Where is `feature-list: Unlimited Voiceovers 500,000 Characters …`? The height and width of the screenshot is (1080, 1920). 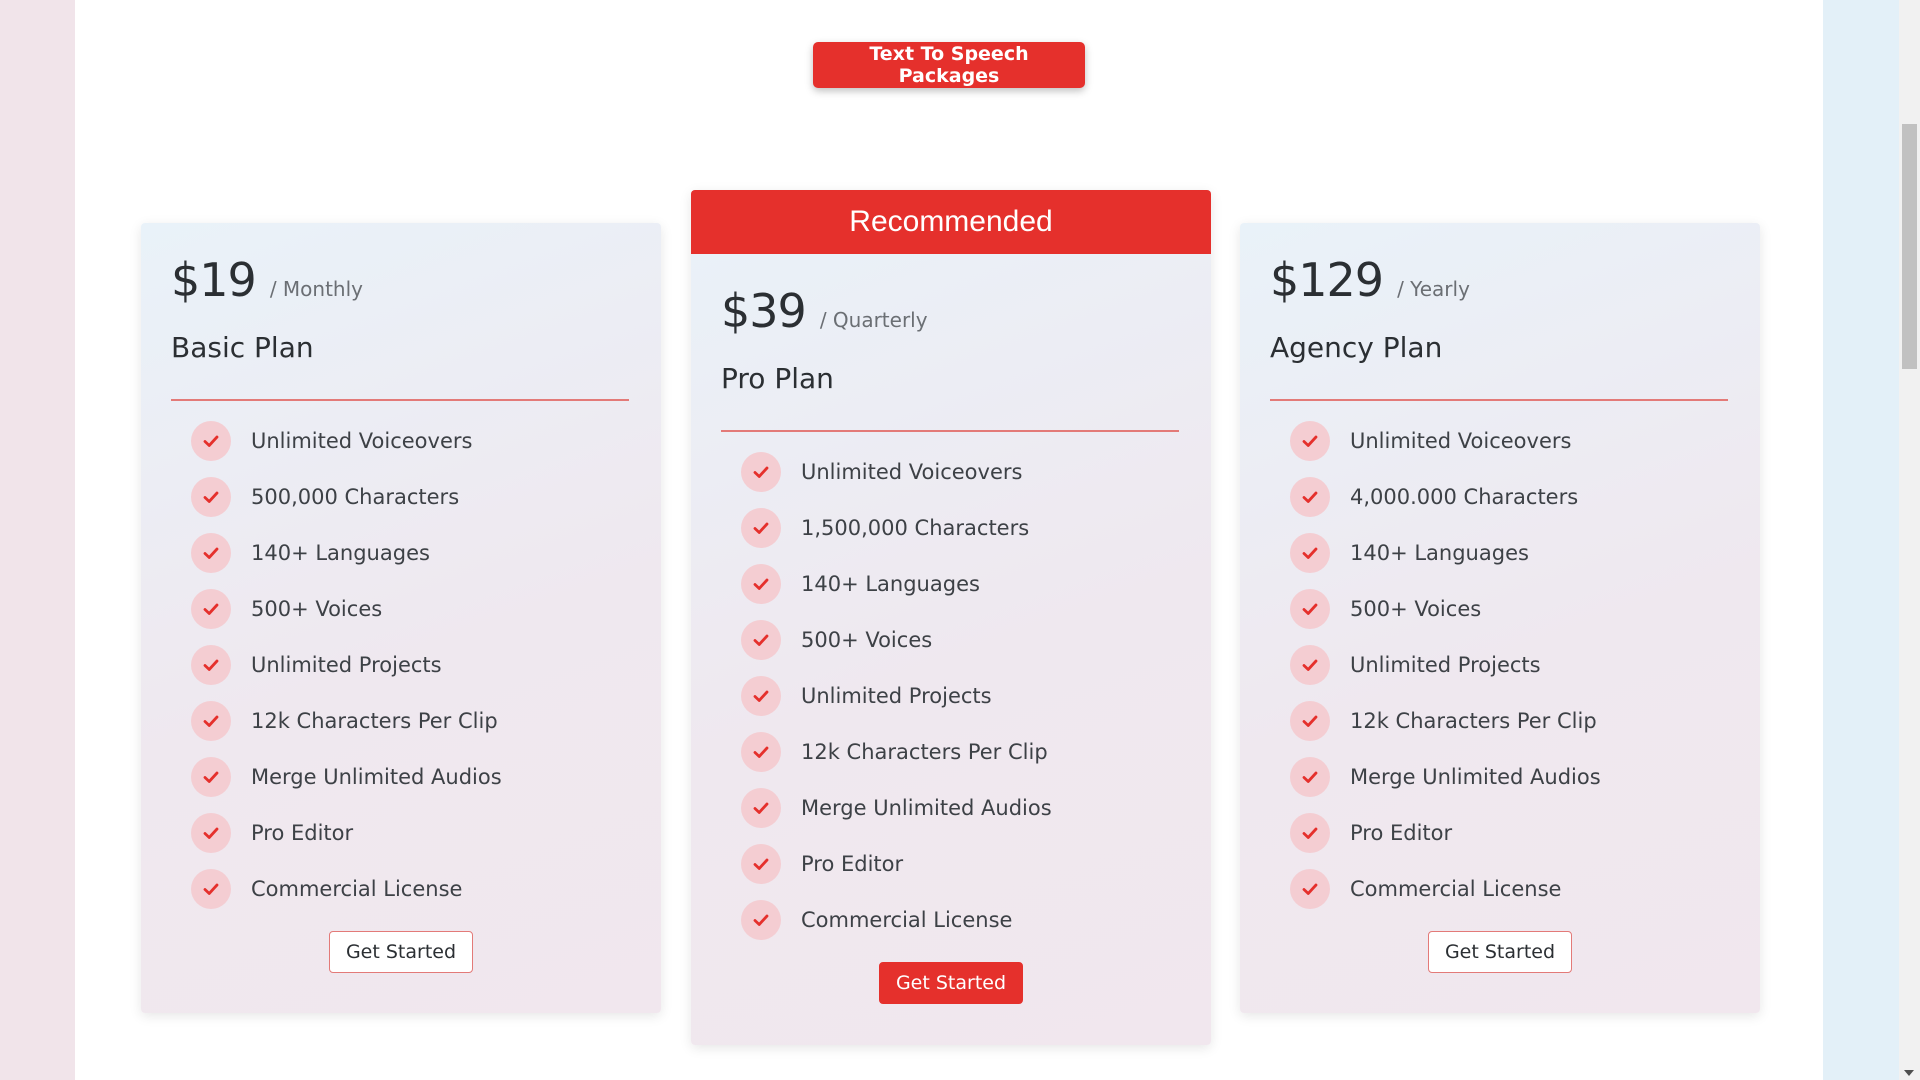
feature-list: Unlimited Voiceovers 500,000 Characters … is located at coordinates (401, 665).